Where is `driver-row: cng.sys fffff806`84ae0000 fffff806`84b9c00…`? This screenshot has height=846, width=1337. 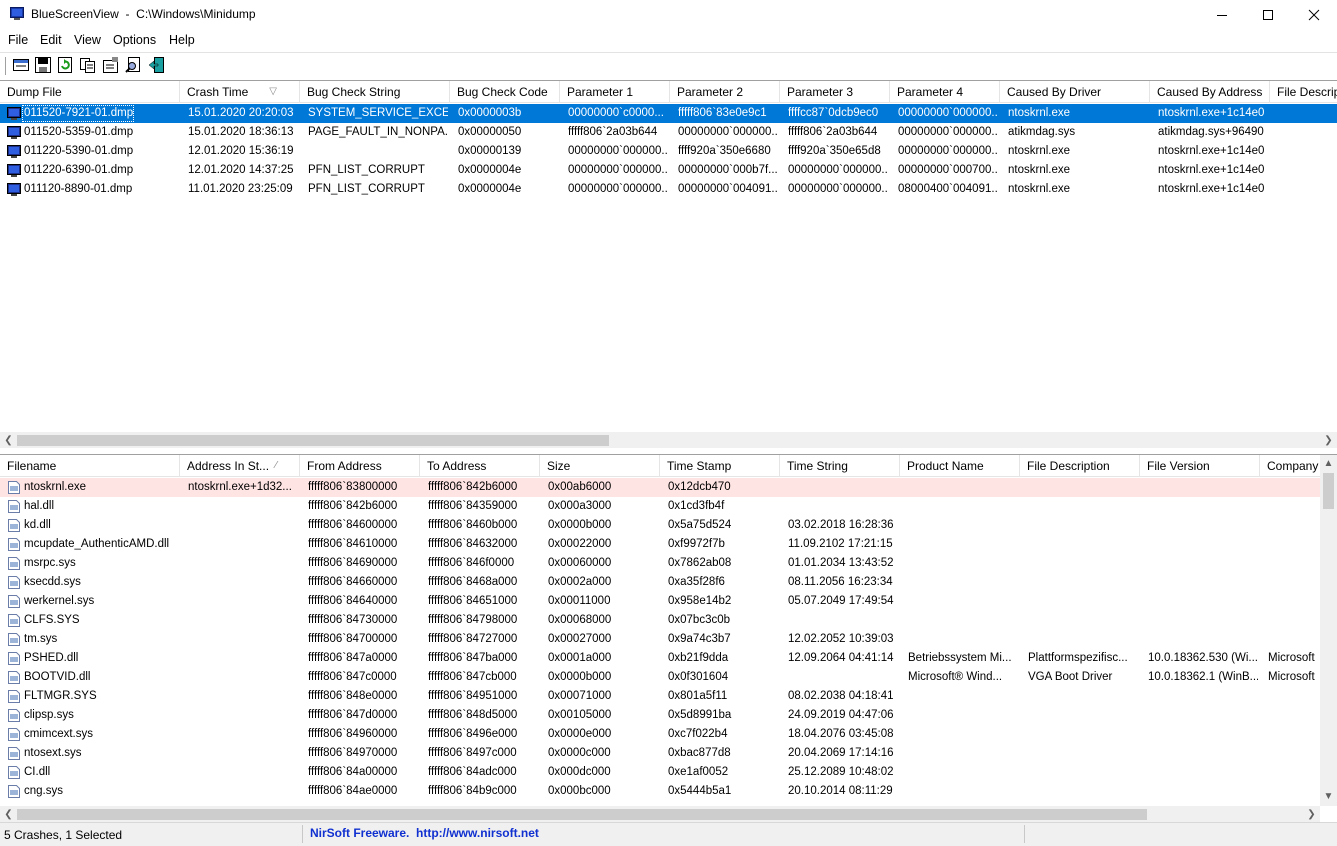 driver-row: cng.sys fffff806`84ae0000 fffff806`84b9c00… is located at coordinates (668, 791).